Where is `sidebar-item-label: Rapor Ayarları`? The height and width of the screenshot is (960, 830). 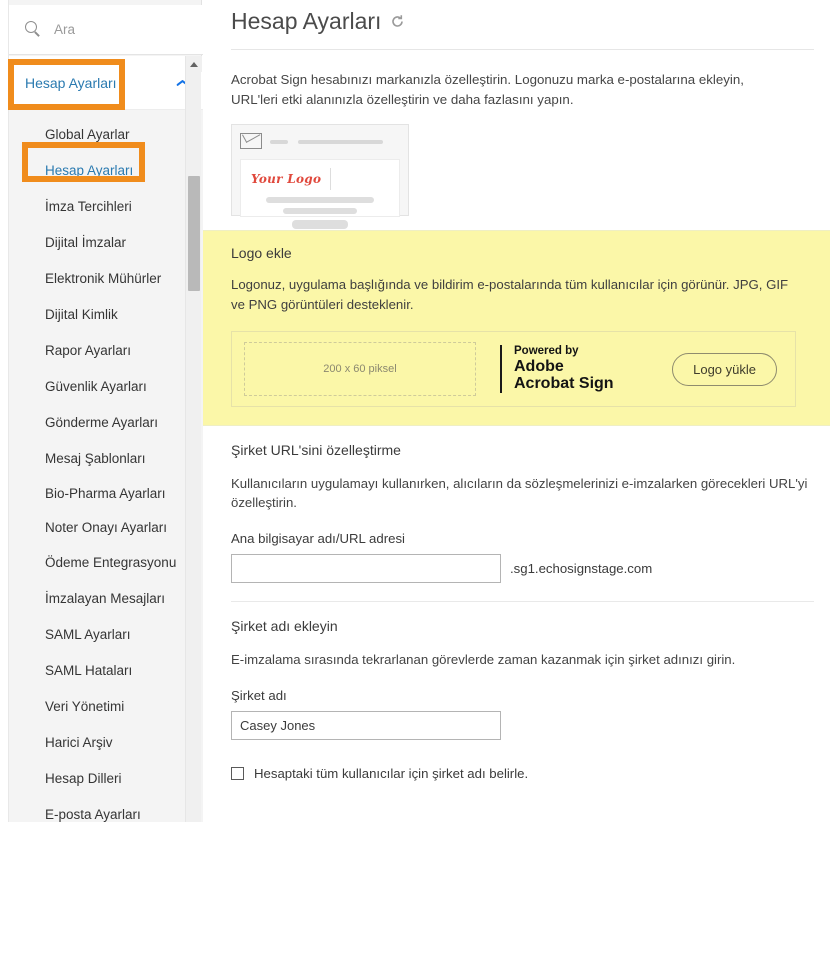 sidebar-item-label: Rapor Ayarları is located at coordinates (88, 350).